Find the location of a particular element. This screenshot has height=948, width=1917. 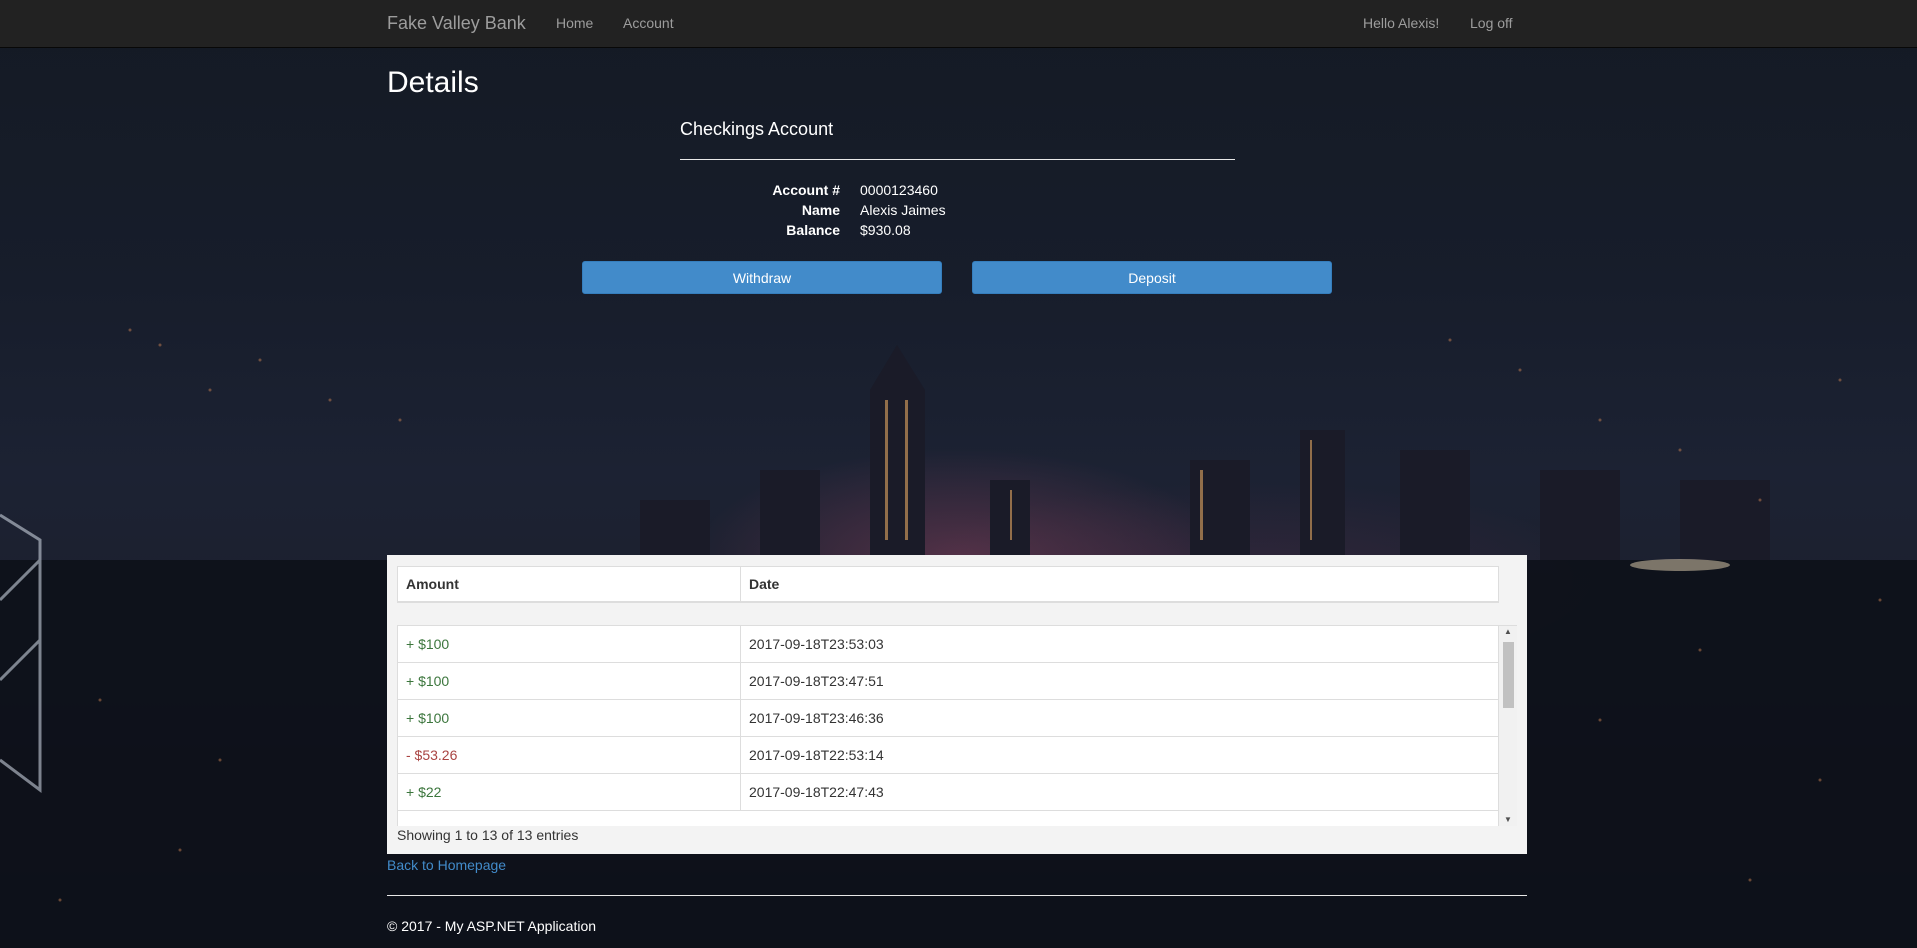

back-to-homepage-link: Back to Homepage is located at coordinates (446, 865).